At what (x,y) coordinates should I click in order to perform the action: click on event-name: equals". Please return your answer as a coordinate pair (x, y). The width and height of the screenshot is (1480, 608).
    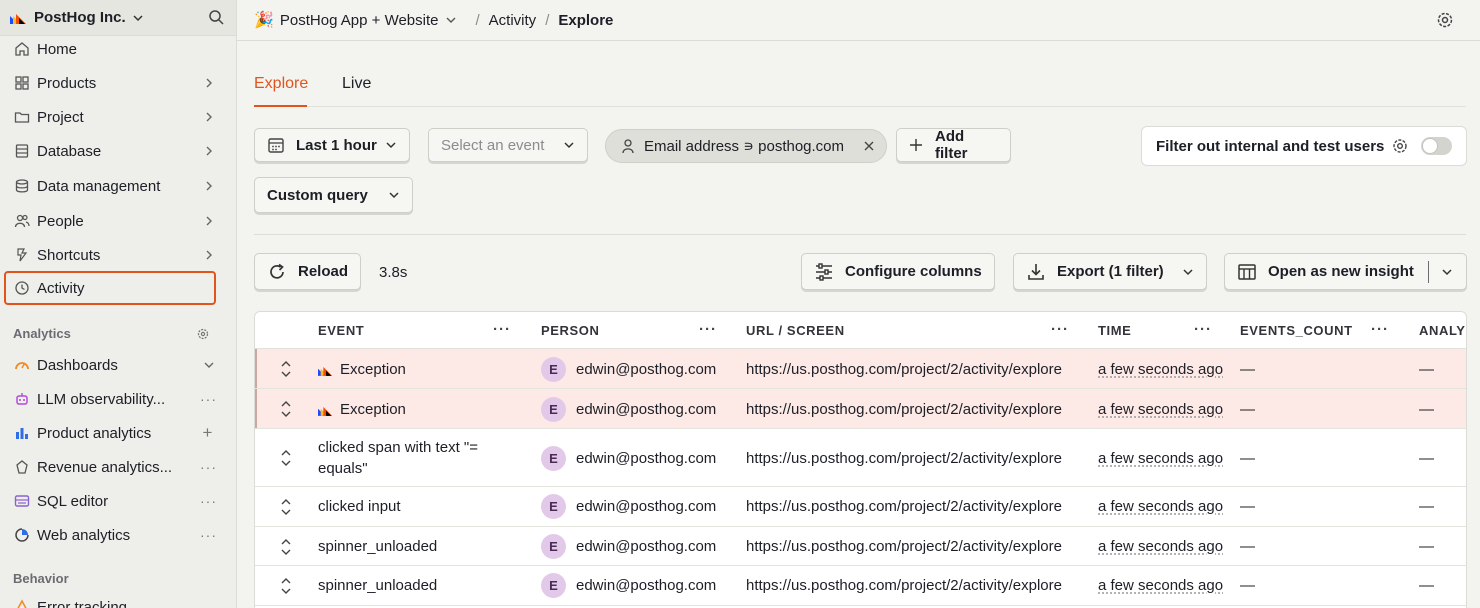
    Looking at the image, I should click on (343, 468).